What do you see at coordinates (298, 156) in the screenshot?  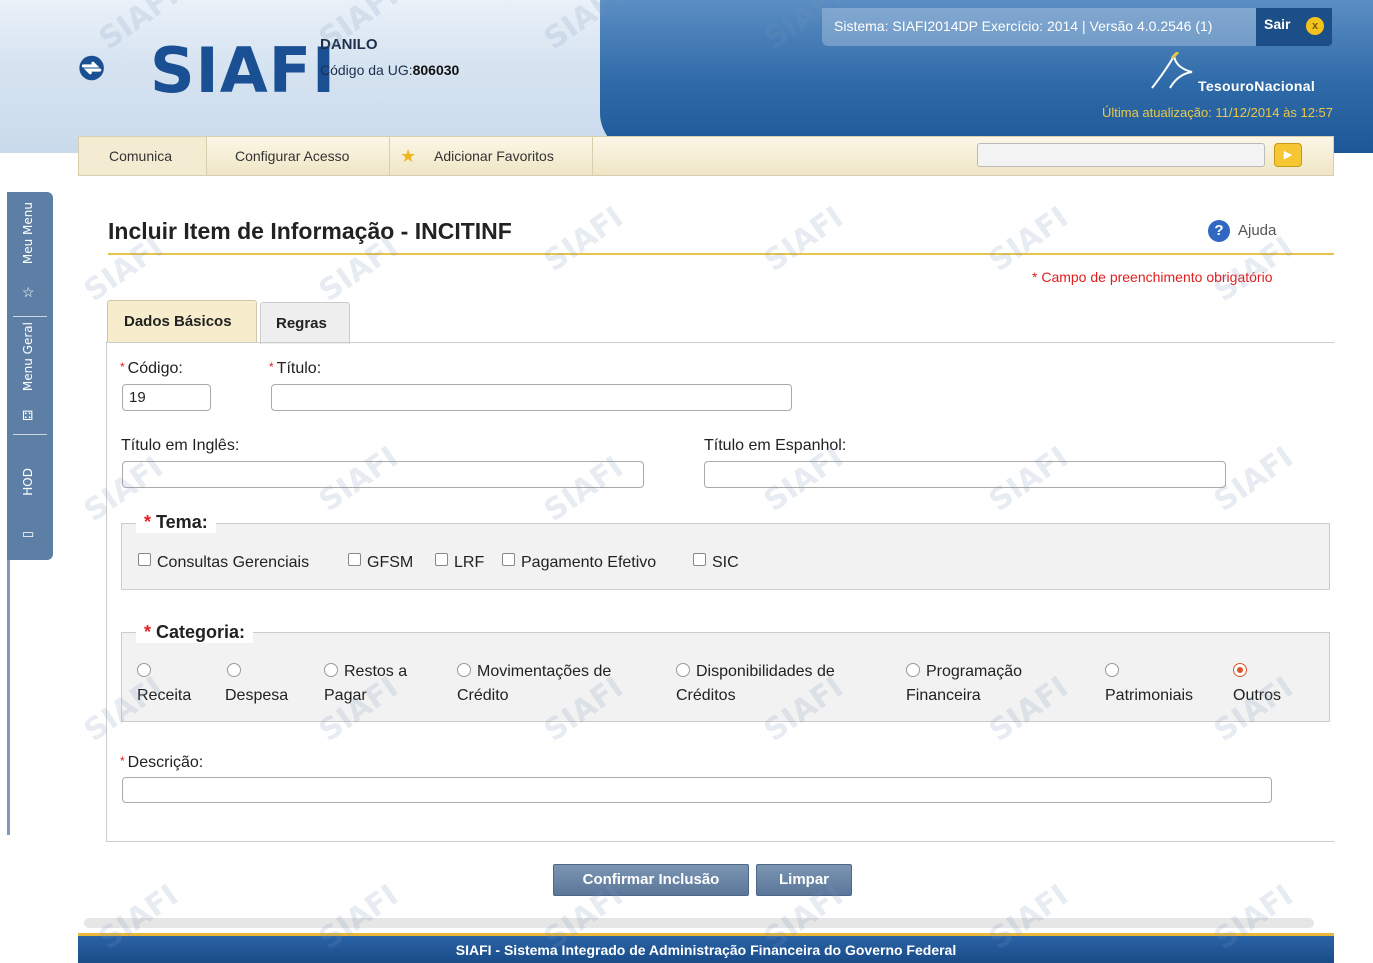 I see `toolbar-configurar-acesso: Configurar Acesso` at bounding box center [298, 156].